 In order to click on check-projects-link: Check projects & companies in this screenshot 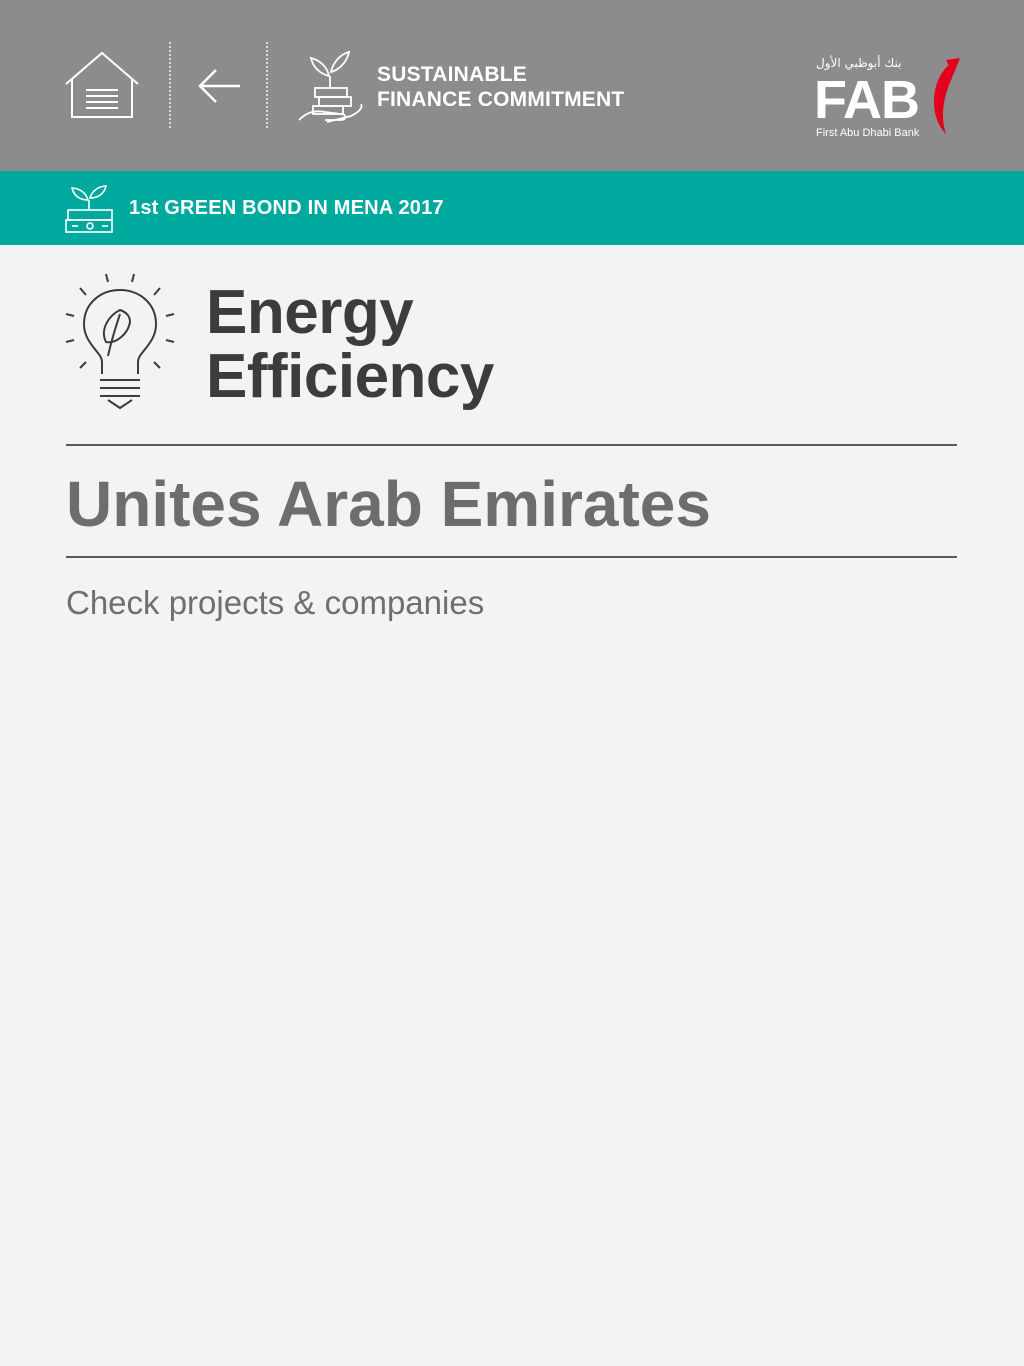, I will do `click(275, 603)`.